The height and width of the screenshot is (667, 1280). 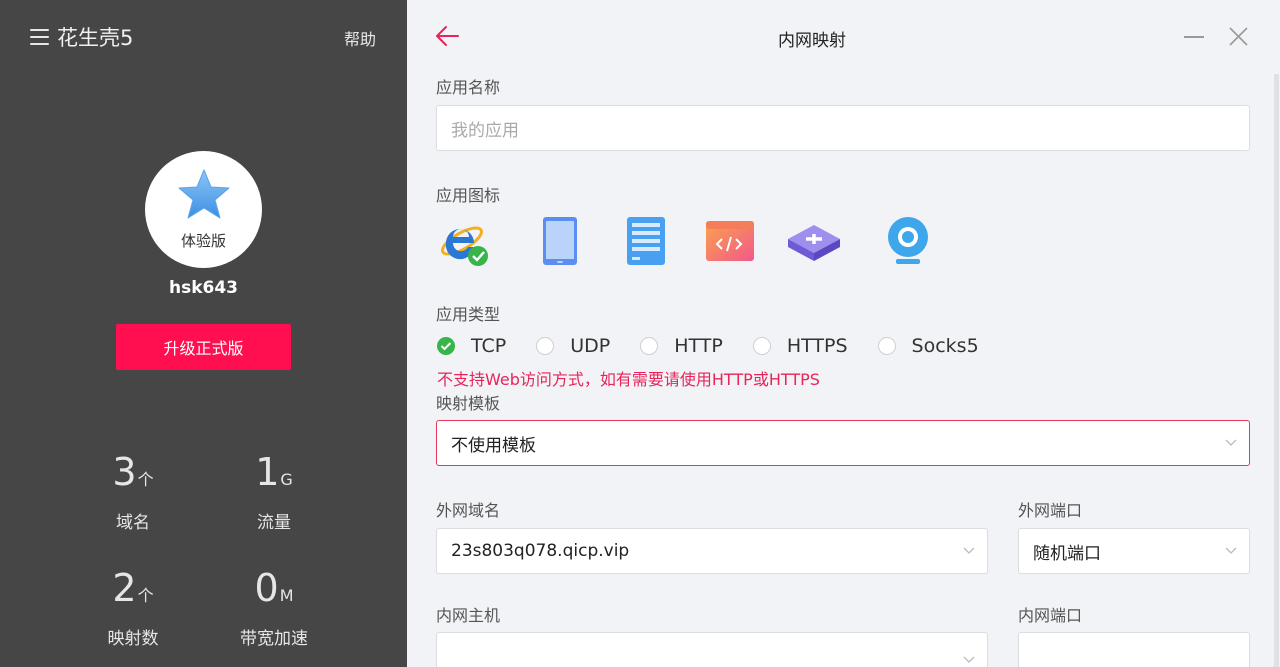 What do you see at coordinates (124, 472) in the screenshot?
I see `stat-value: 3` at bounding box center [124, 472].